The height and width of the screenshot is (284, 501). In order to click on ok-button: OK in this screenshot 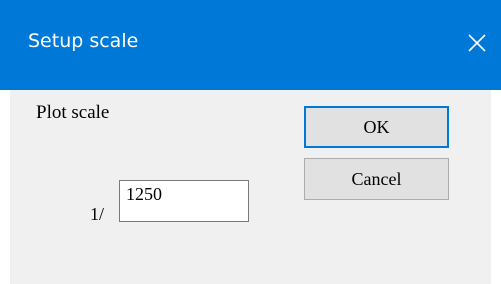, I will do `click(376, 127)`.